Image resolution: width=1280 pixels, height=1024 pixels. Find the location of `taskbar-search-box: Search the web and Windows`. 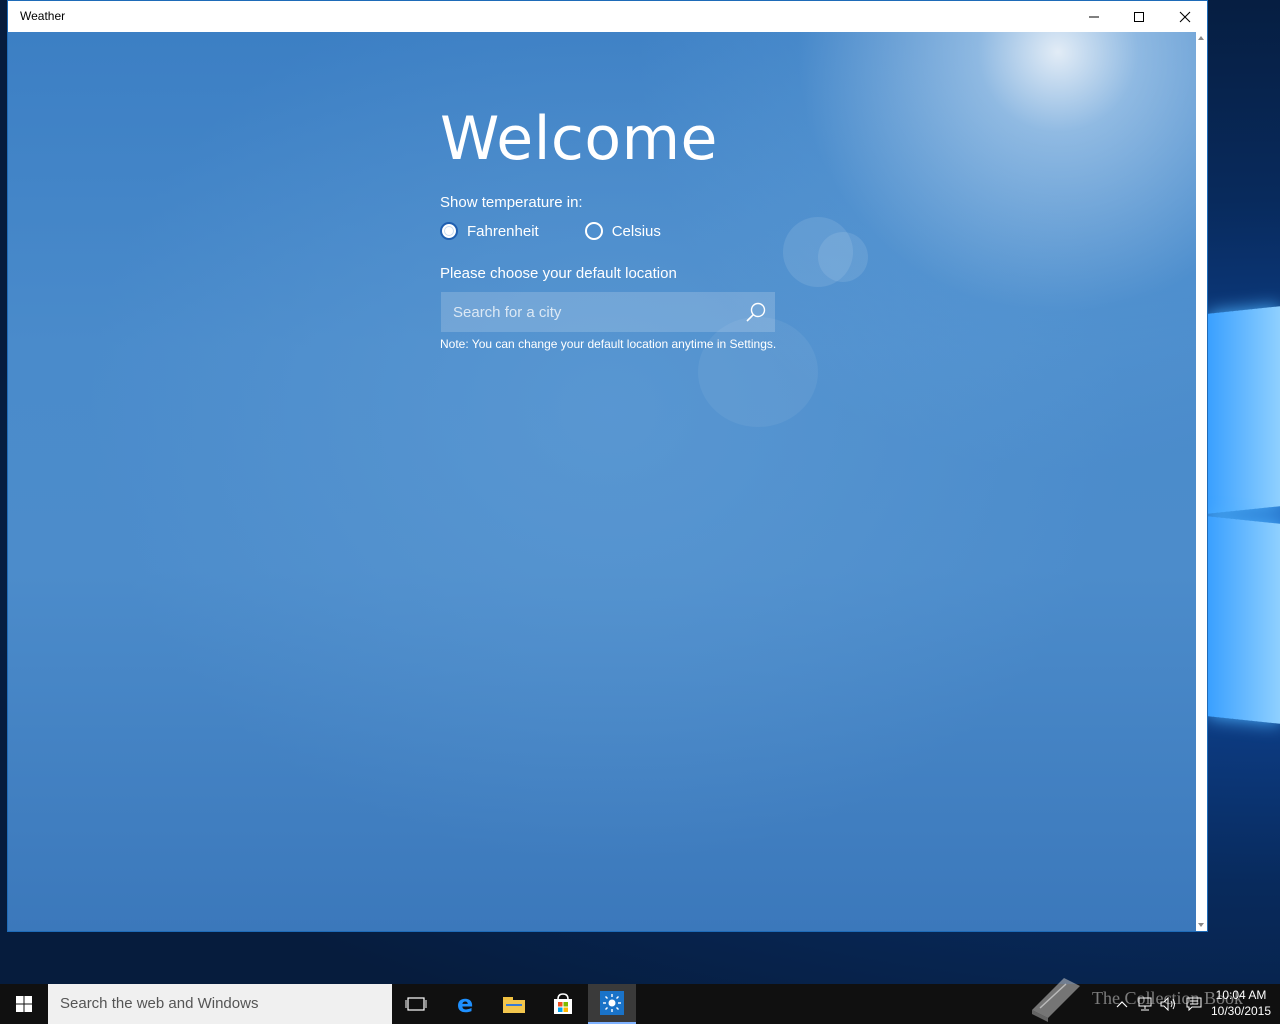

taskbar-search-box: Search the web and Windows is located at coordinates (220, 1004).